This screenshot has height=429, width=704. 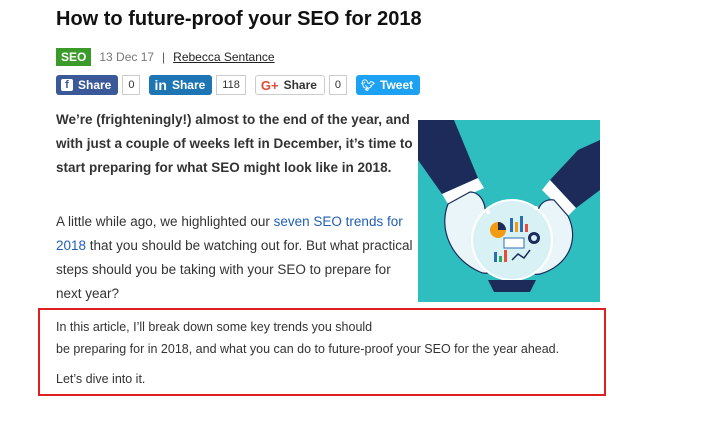 I want to click on facebook-share-button: f Share, so click(x=87, y=85).